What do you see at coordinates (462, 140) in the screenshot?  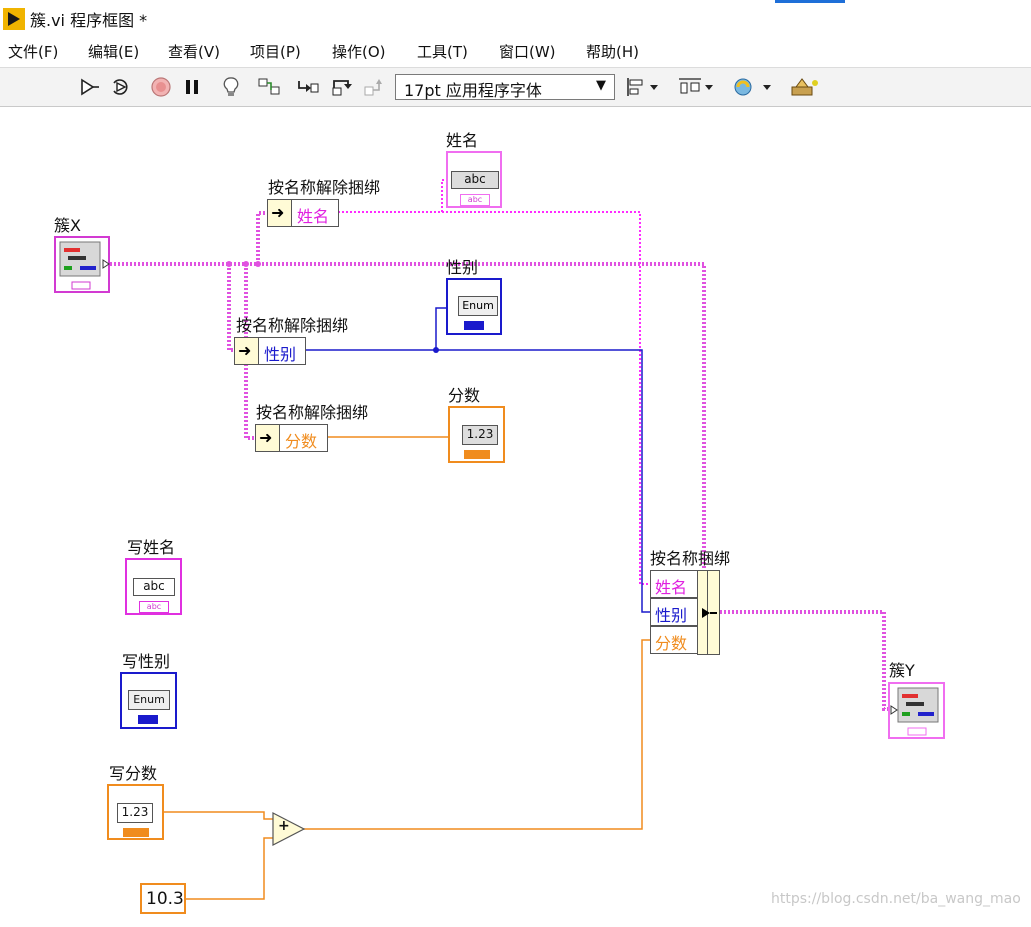 I see `indicator-name-label: 姓名` at bounding box center [462, 140].